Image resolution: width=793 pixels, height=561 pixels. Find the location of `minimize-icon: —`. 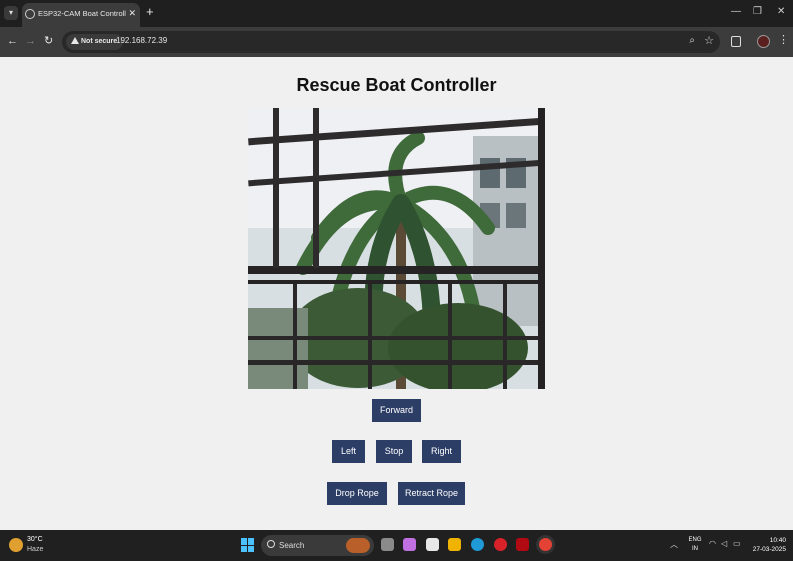

minimize-icon: — is located at coordinates (736, 11).